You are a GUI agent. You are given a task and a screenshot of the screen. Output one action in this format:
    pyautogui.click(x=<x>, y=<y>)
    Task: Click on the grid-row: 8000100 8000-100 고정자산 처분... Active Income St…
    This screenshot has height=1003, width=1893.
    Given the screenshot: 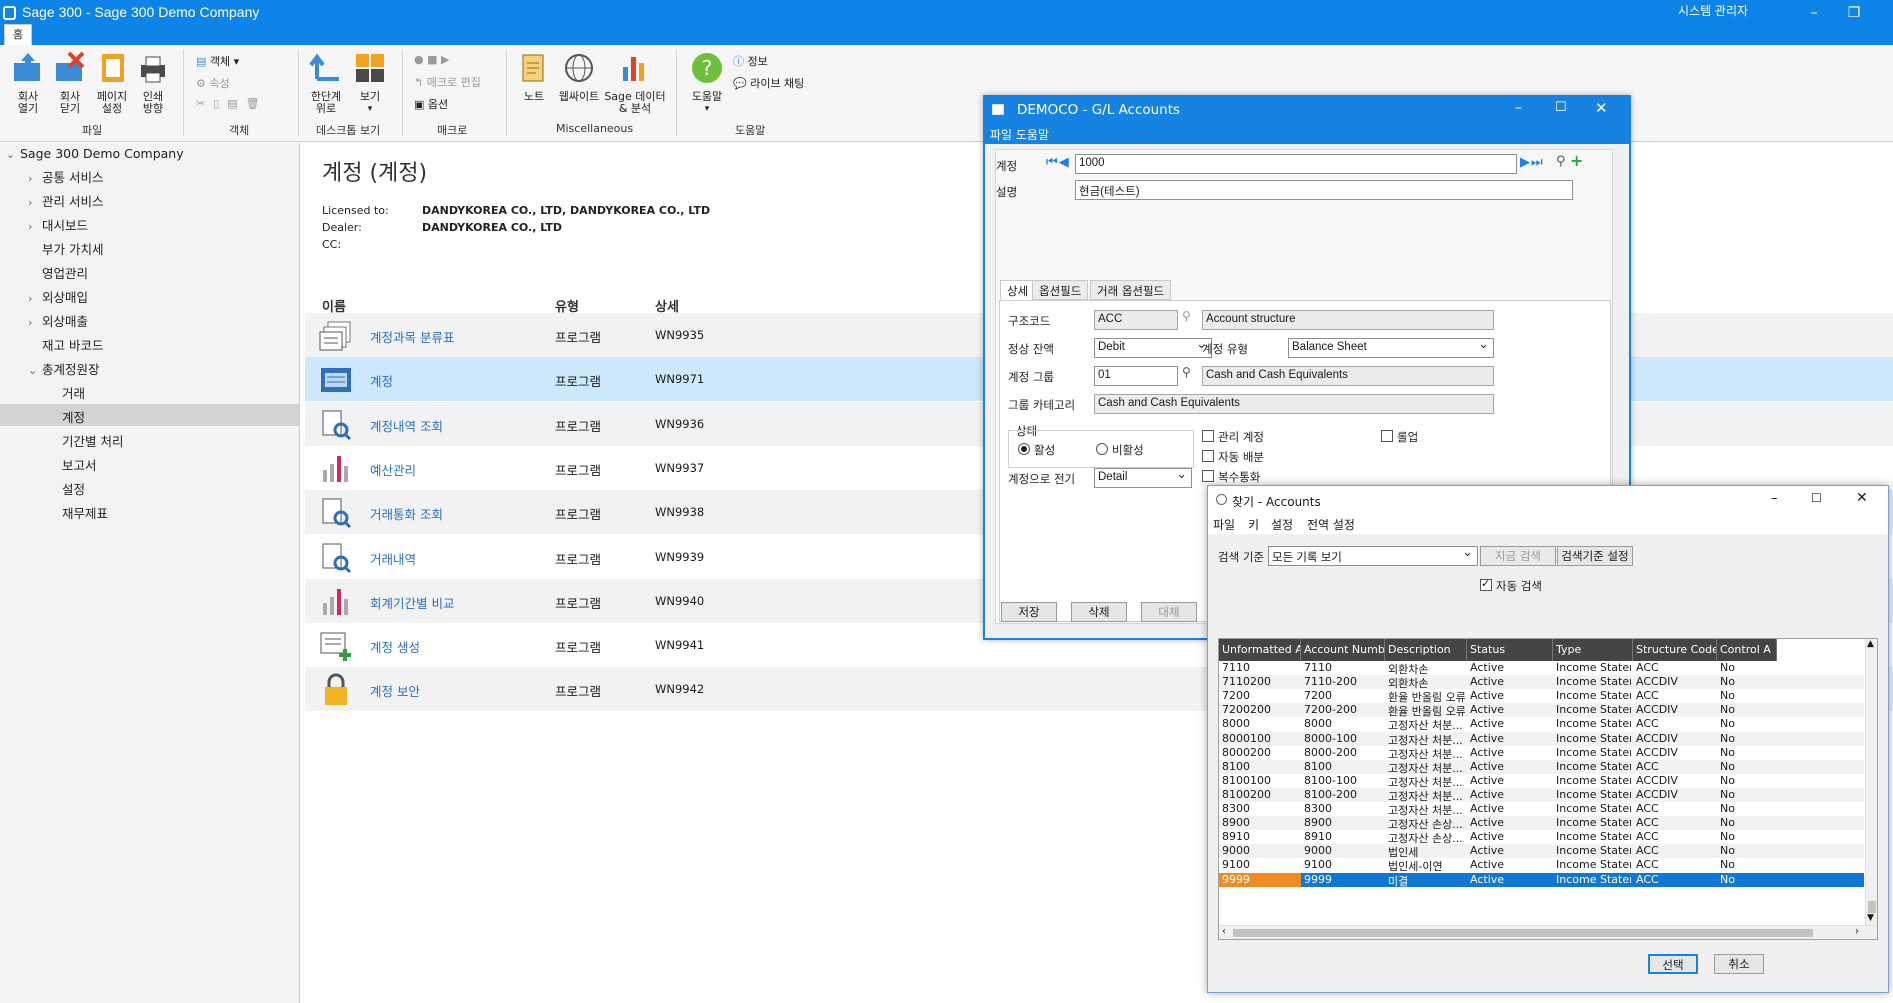 What is the action you would take?
    pyautogui.click(x=1541, y=739)
    